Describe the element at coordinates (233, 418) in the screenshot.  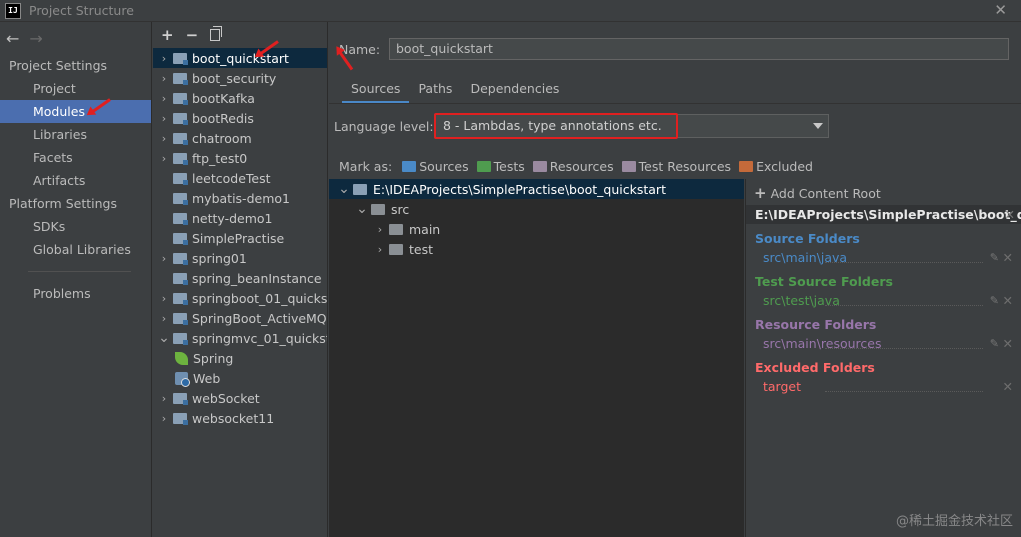
I see `module-item-label: websocket11` at that location.